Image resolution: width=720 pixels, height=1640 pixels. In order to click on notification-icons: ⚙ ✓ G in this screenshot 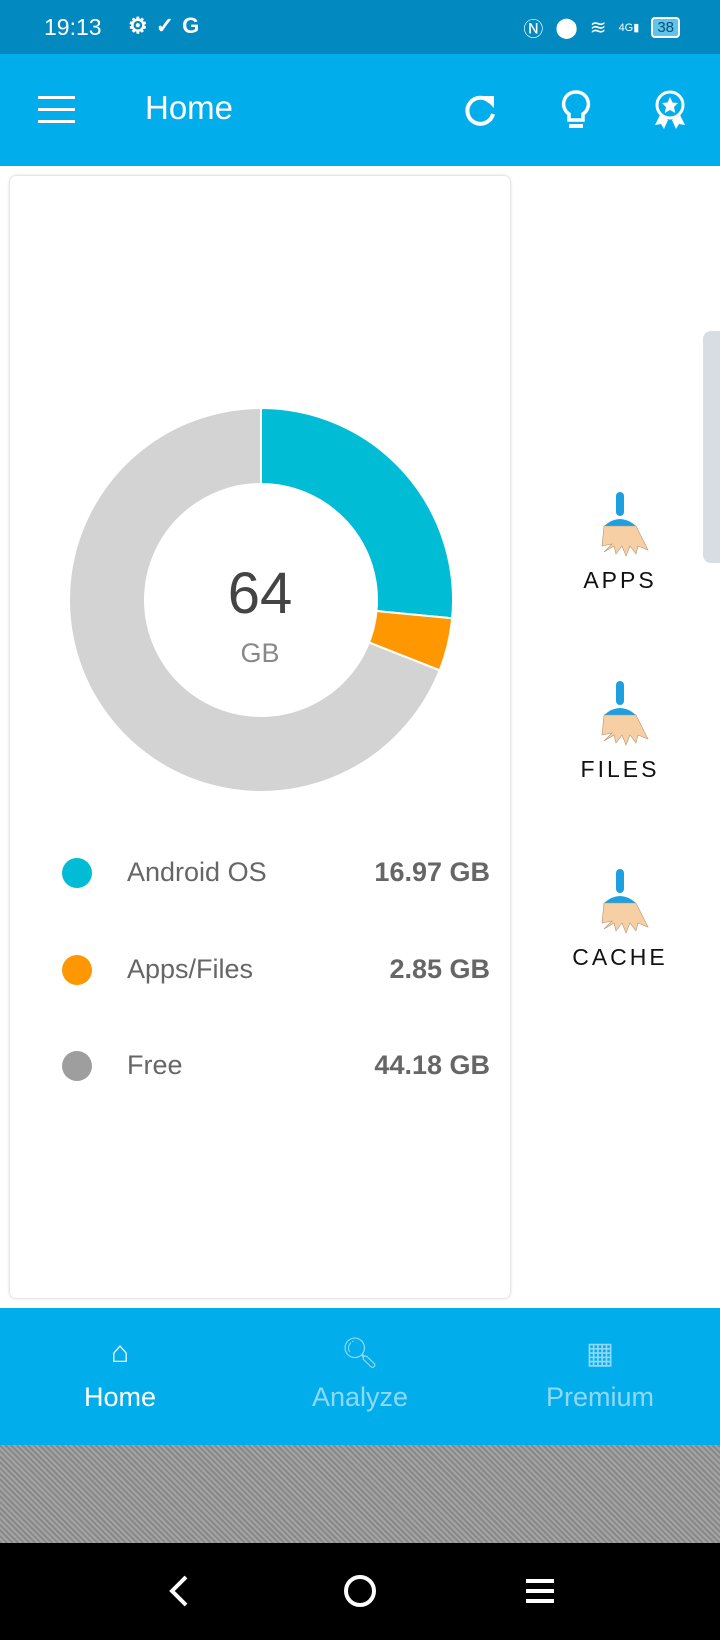, I will do `click(163, 26)`.